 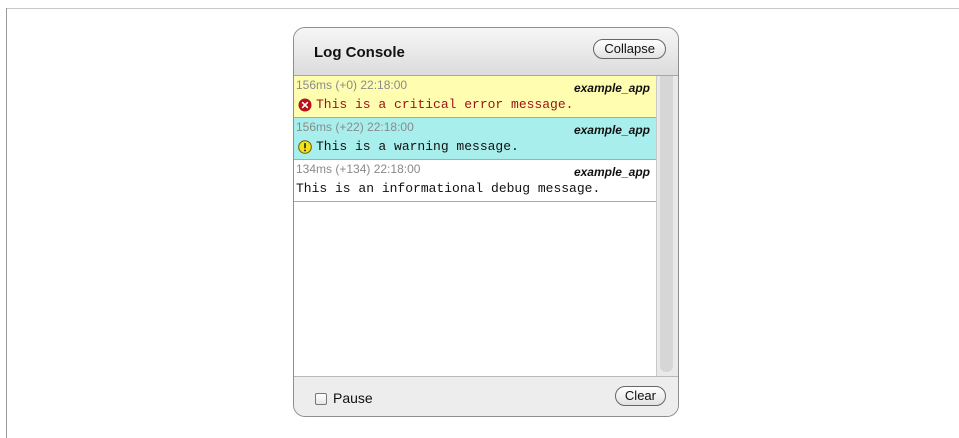 I want to click on pause-checkbox, so click(x=321, y=399).